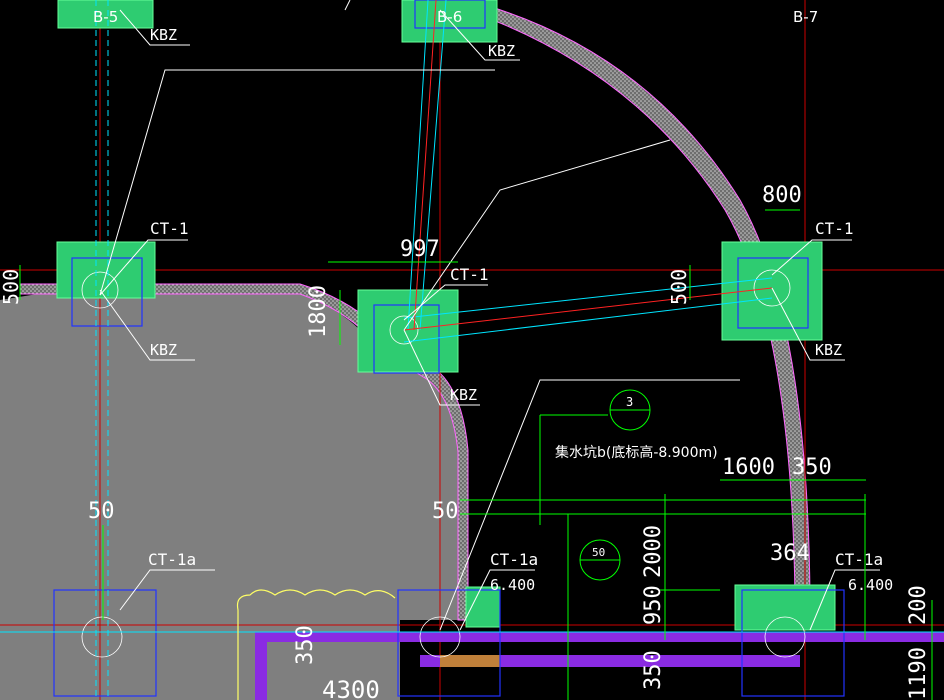 The width and height of the screenshot is (944, 700). What do you see at coordinates (445, 511) in the screenshot?
I see `dim-50-mid: 50` at bounding box center [445, 511].